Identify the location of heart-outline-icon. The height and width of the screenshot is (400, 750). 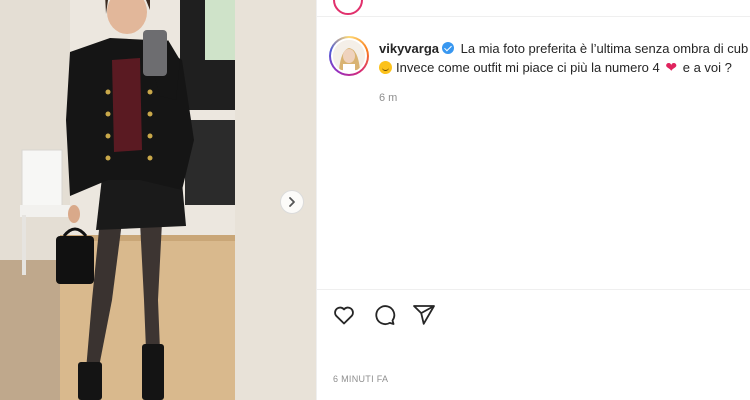
(344, 315).